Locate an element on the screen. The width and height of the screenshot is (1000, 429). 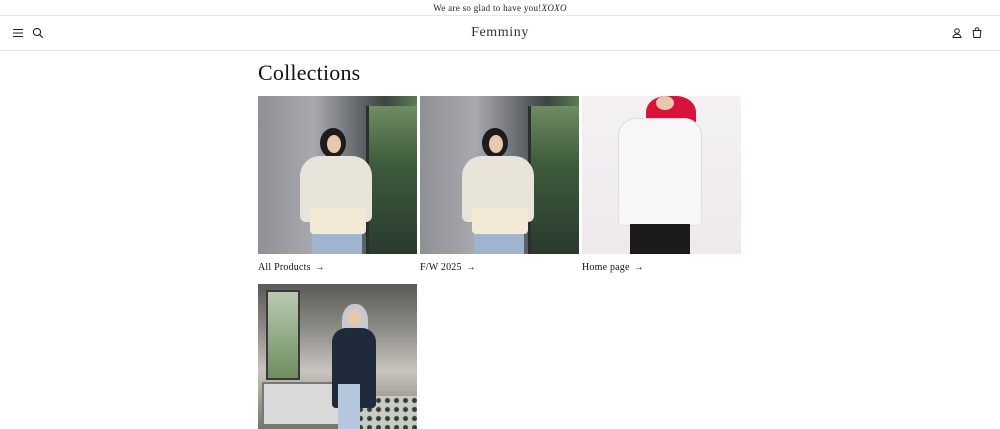
site-logo: Femminy is located at coordinates (500, 33).